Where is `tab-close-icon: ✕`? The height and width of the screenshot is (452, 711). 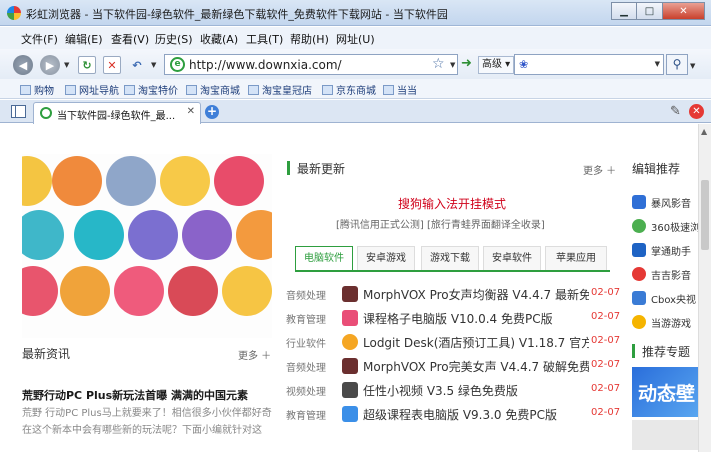 tab-close-icon: ✕ is located at coordinates (191, 111).